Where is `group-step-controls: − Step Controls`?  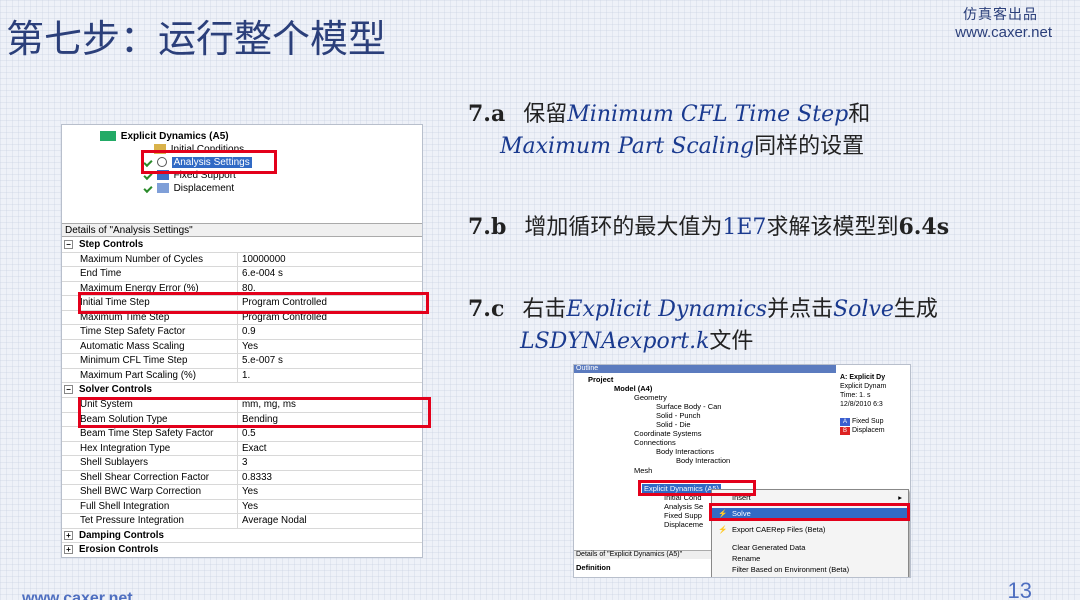 group-step-controls: − Step Controls is located at coordinates (242, 245).